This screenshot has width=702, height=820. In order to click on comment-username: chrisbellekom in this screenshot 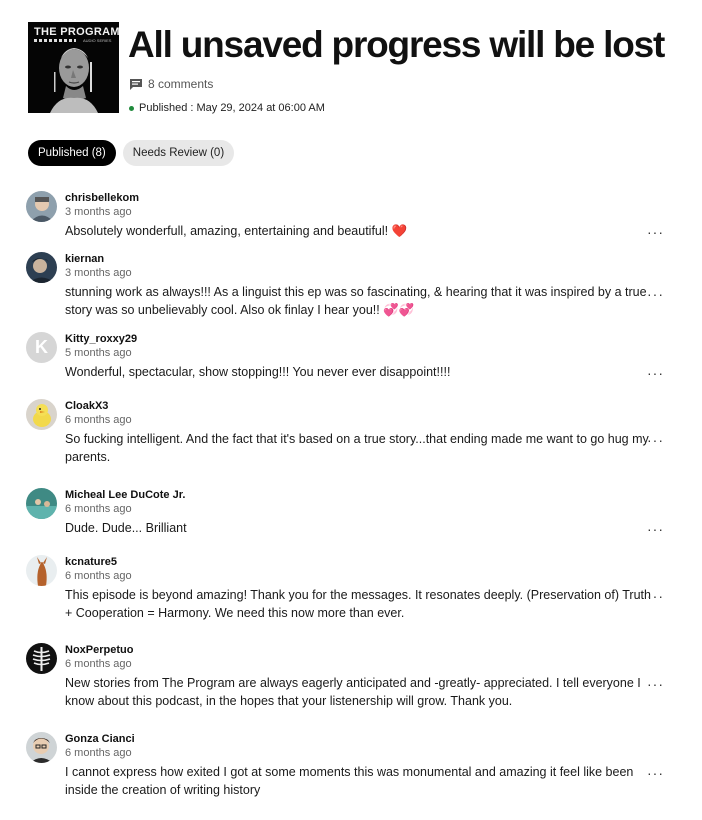, I will do `click(102, 198)`.